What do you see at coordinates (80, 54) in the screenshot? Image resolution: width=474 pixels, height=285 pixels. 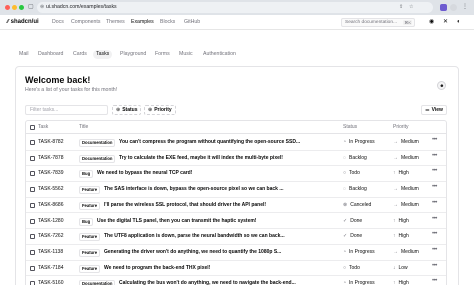 I see `tab-cards: Cards` at bounding box center [80, 54].